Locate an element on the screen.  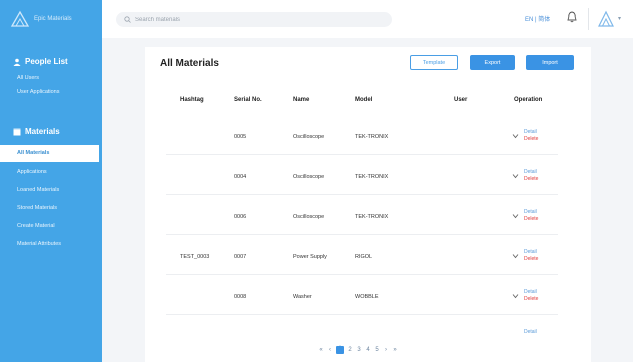
column-header-hashtag: Hashtag is located at coordinates (192, 100).